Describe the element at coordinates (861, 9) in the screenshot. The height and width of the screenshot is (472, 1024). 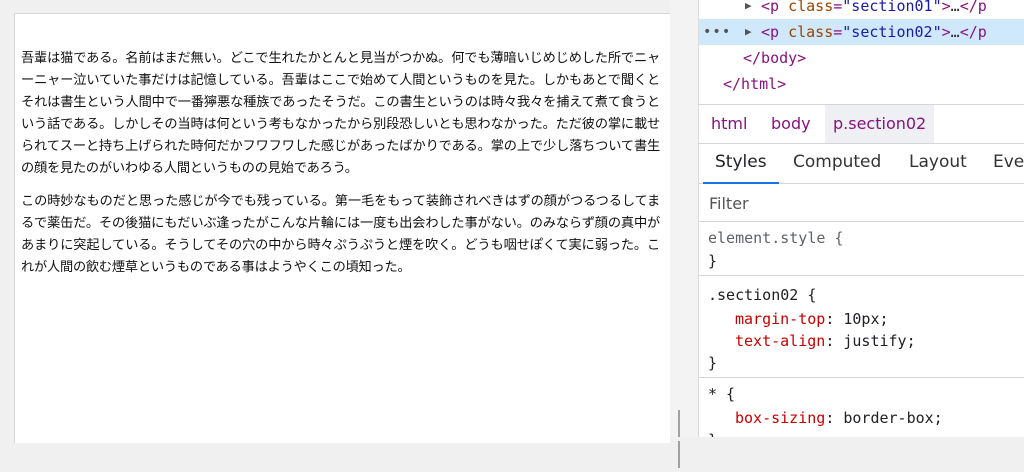
I see `dom-node-section01: ▶ <p class="section01">…</p` at that location.